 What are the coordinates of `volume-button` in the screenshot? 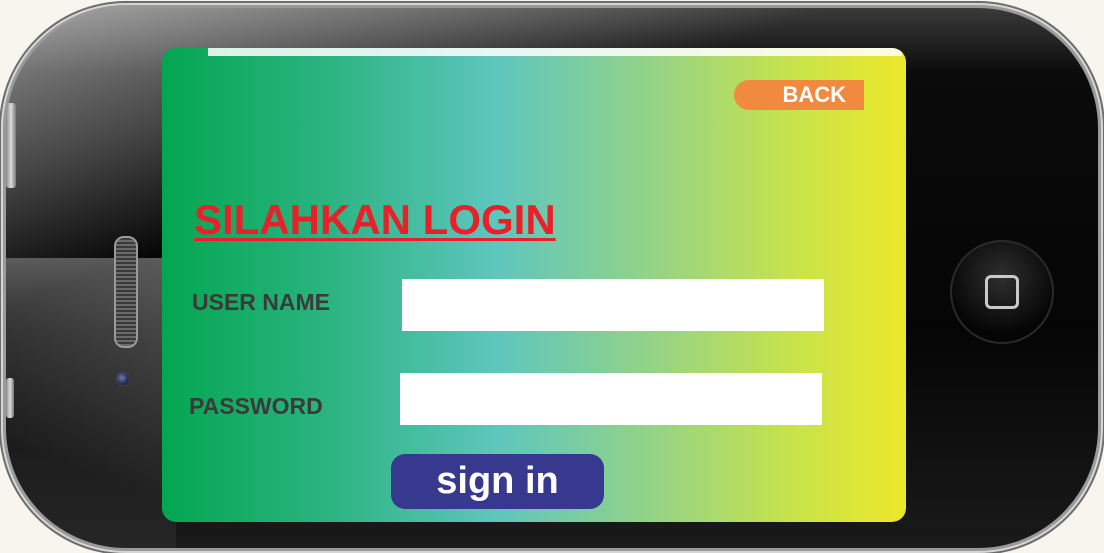 It's located at (11, 145).